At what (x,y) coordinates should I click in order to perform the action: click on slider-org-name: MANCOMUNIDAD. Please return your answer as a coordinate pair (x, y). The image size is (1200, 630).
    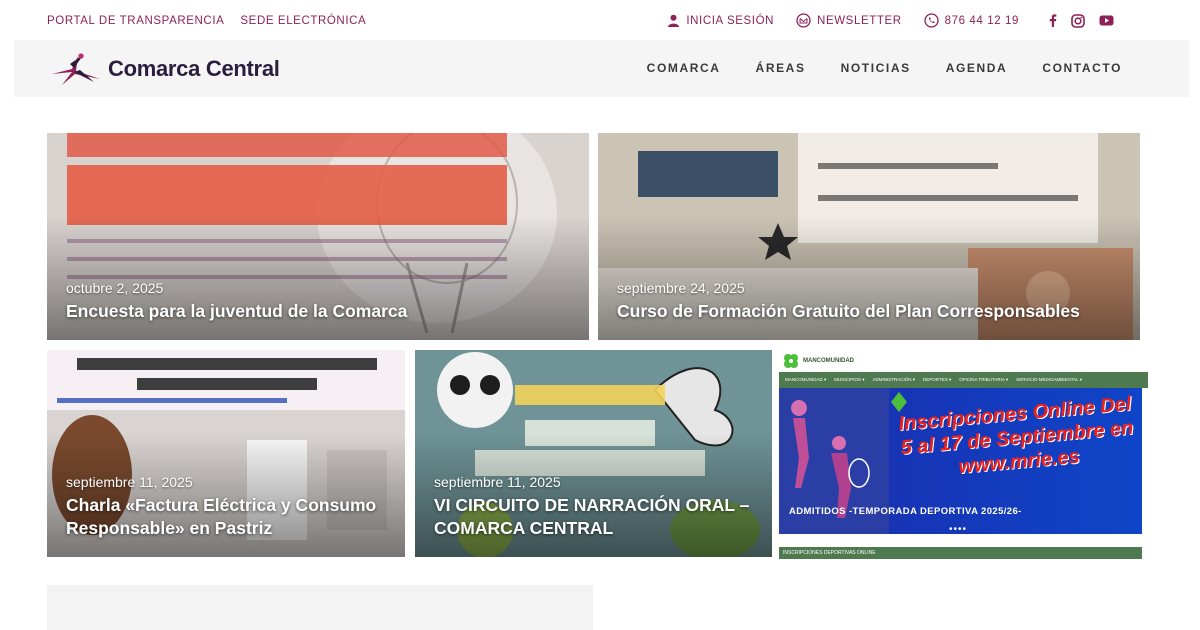
    Looking at the image, I should click on (828, 361).